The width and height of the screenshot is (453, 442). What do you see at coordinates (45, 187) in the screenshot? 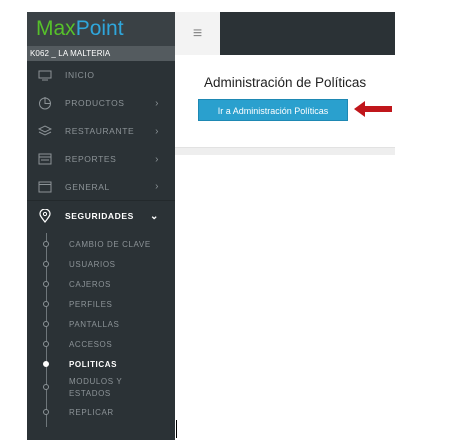
I see `window-icon` at bounding box center [45, 187].